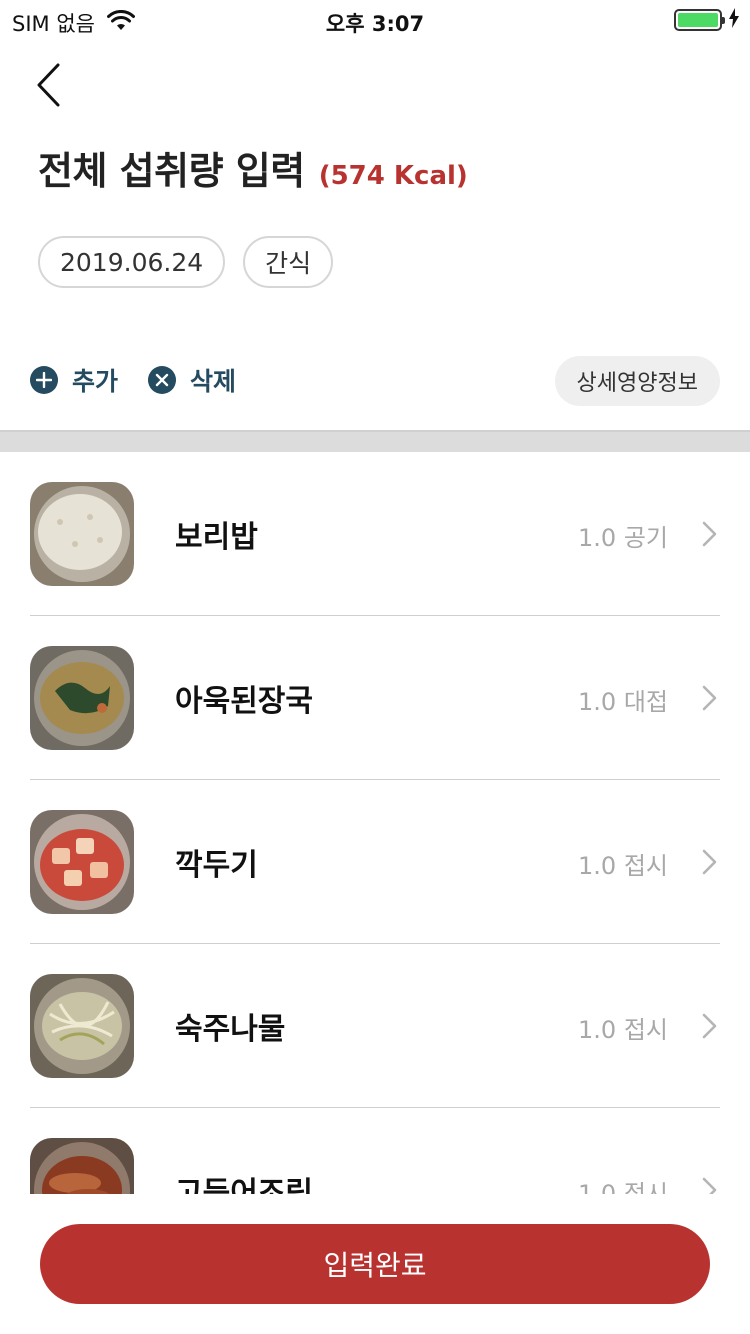 This screenshot has height=1334, width=750. What do you see at coordinates (623, 702) in the screenshot?
I see `food-amount: 1.0 대접` at bounding box center [623, 702].